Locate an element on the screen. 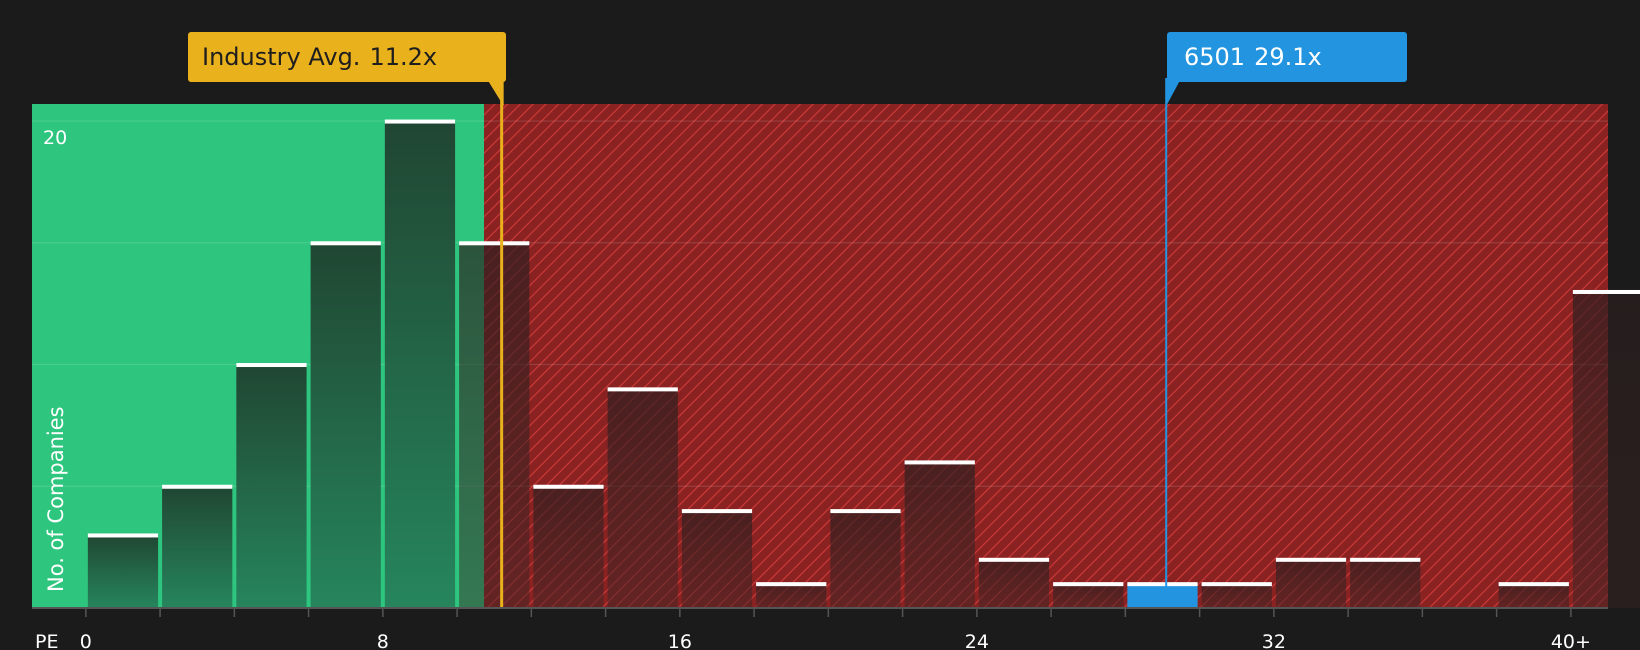  x-tick-label: 8 is located at coordinates (383, 640).